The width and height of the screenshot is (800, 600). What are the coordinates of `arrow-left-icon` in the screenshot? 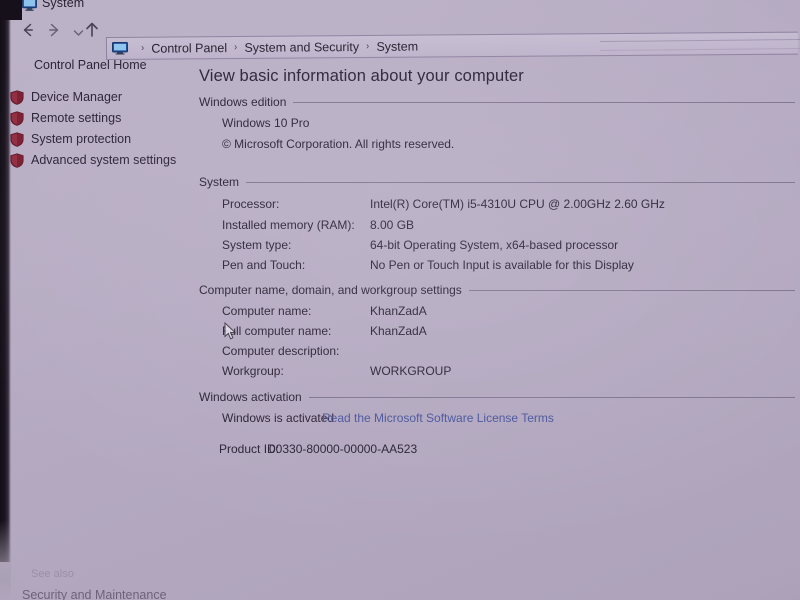 It's located at (28, 30).